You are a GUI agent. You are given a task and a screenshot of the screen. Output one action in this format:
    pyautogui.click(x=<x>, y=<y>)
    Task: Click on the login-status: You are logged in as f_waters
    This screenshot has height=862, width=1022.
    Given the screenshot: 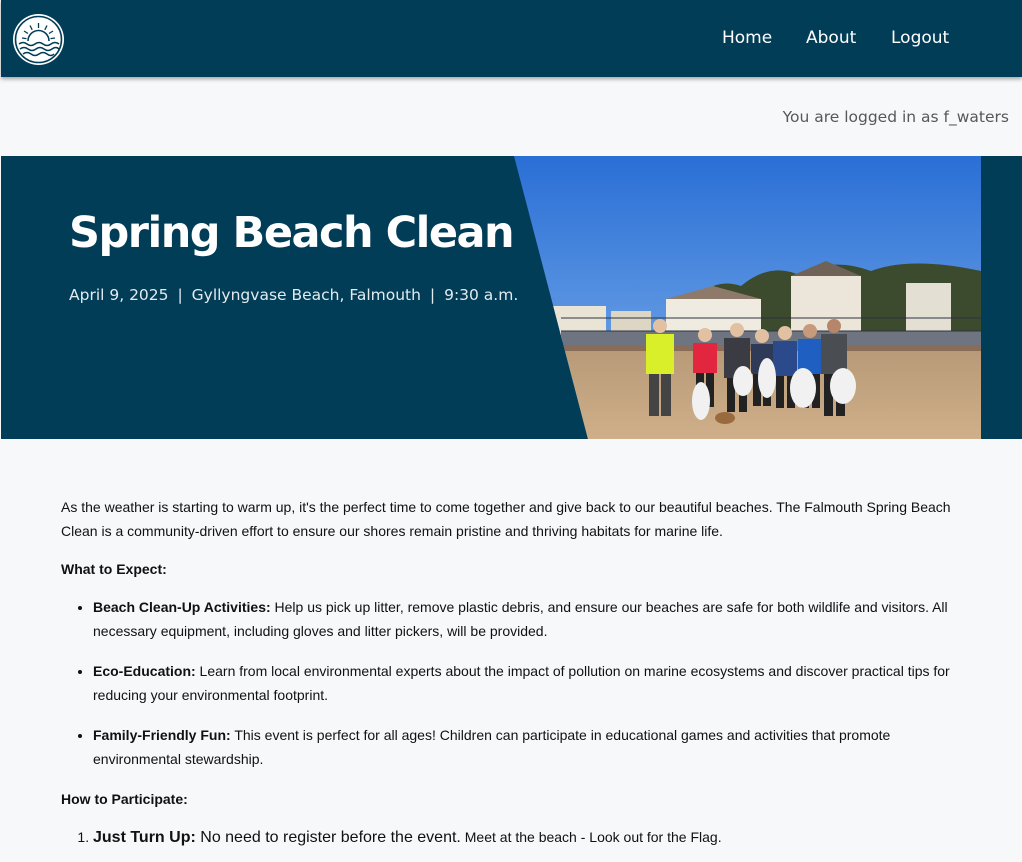 What is the action you would take?
    pyautogui.click(x=895, y=117)
    